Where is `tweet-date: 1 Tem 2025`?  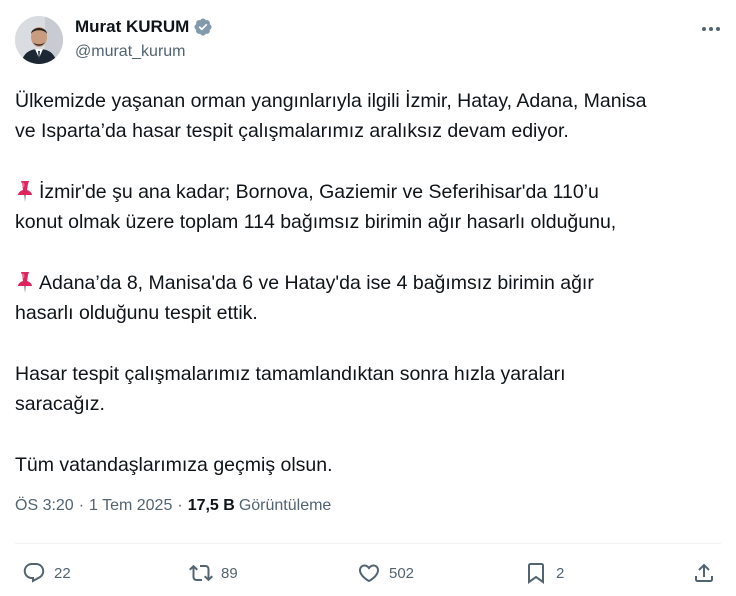
tweet-date: 1 Tem 2025 is located at coordinates (130, 506).